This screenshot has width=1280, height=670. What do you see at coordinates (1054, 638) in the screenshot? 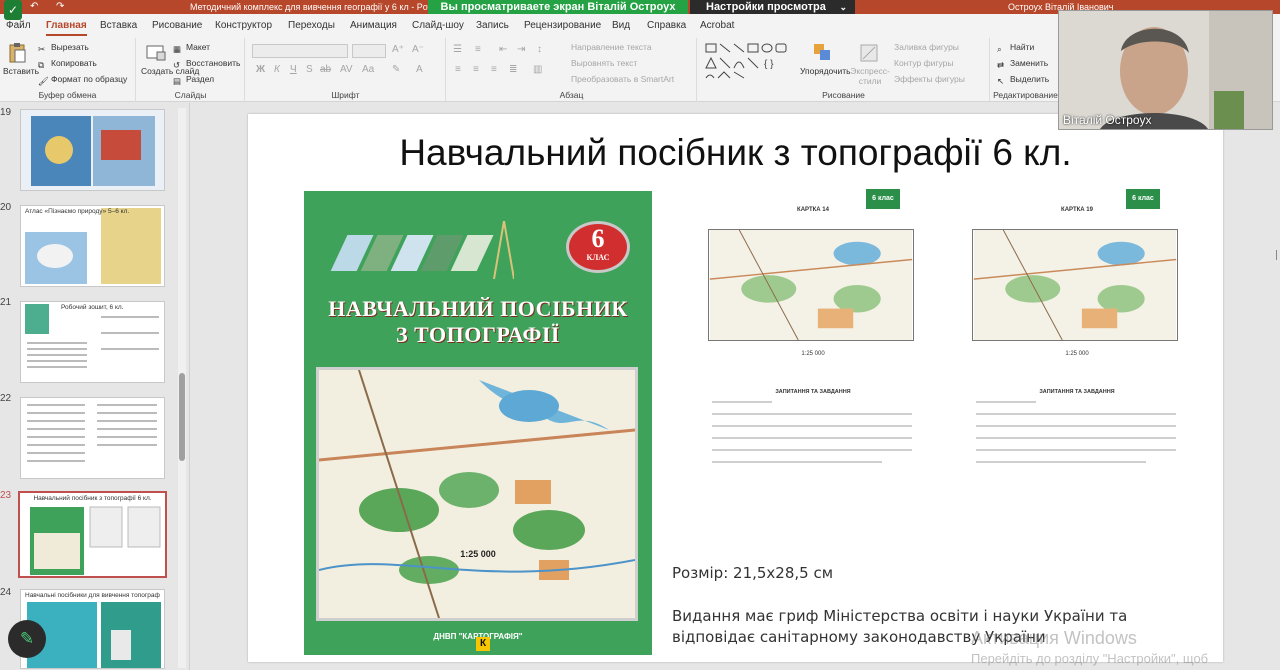
I see `windows-activation-watermark: Активация Windows` at bounding box center [1054, 638].